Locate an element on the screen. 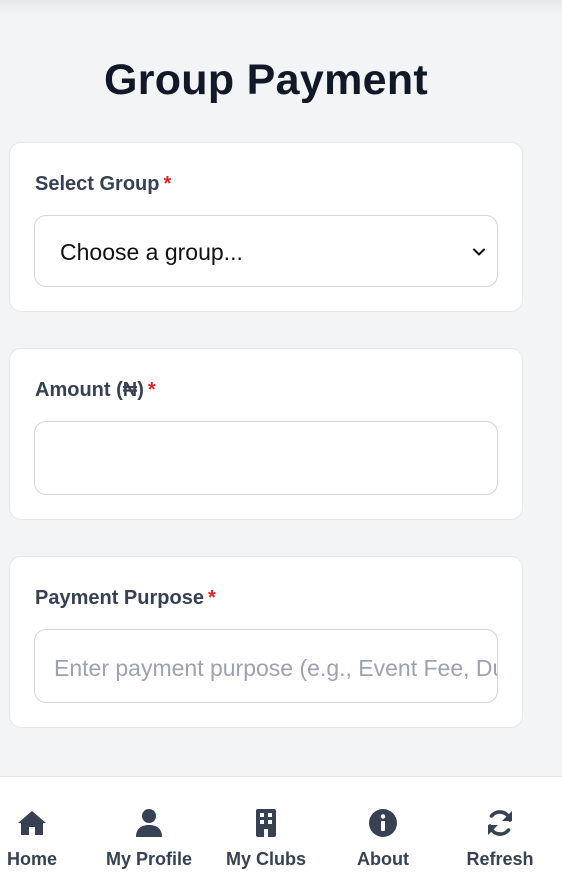 Image resolution: width=562 pixels, height=894 pixels. payment-purpose-label-text: Payment Purpose is located at coordinates (119, 598).